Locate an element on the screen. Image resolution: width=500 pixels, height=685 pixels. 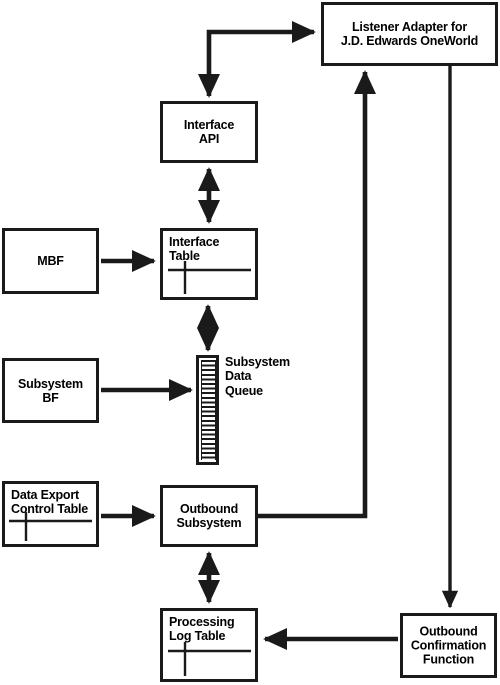
node-subsystem-bf-label: Subsystem BF is located at coordinates (50, 390).